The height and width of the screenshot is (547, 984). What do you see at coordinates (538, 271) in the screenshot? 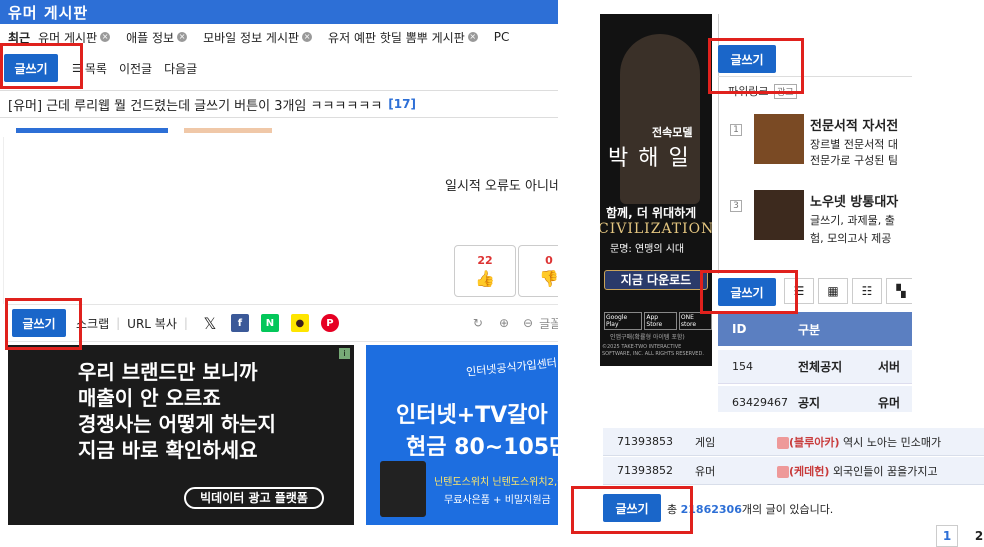
I see `downvote-button: 0 👎` at bounding box center [538, 271].